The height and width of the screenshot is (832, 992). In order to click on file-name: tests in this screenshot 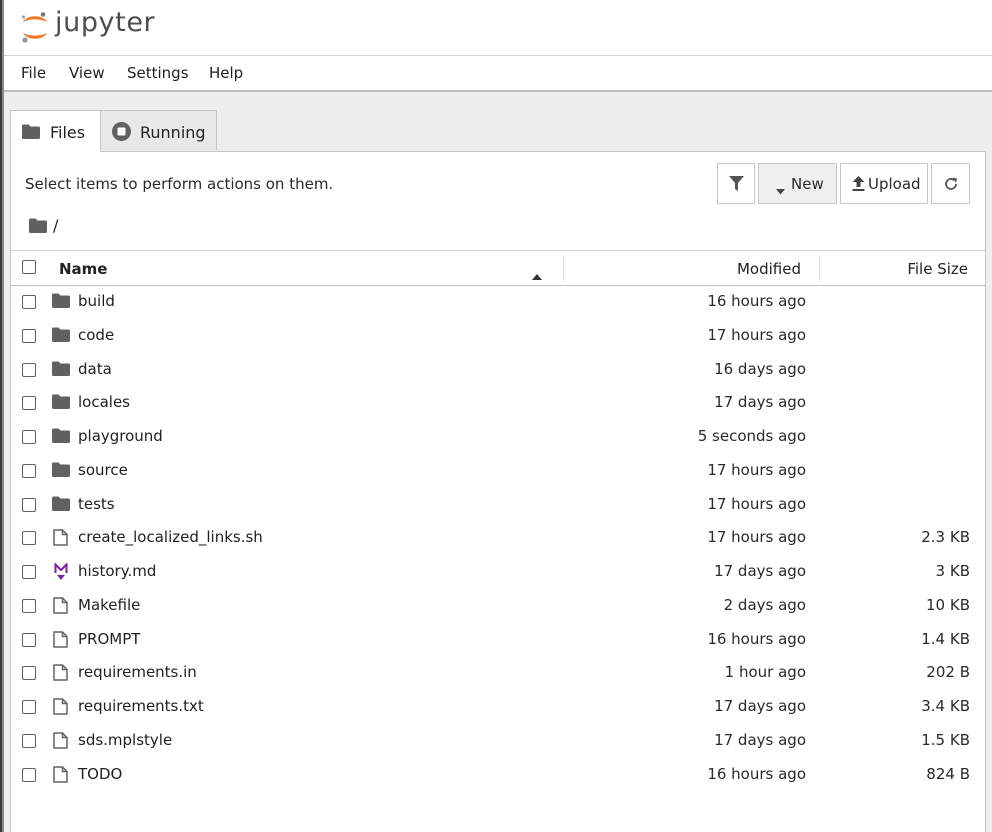, I will do `click(96, 504)`.